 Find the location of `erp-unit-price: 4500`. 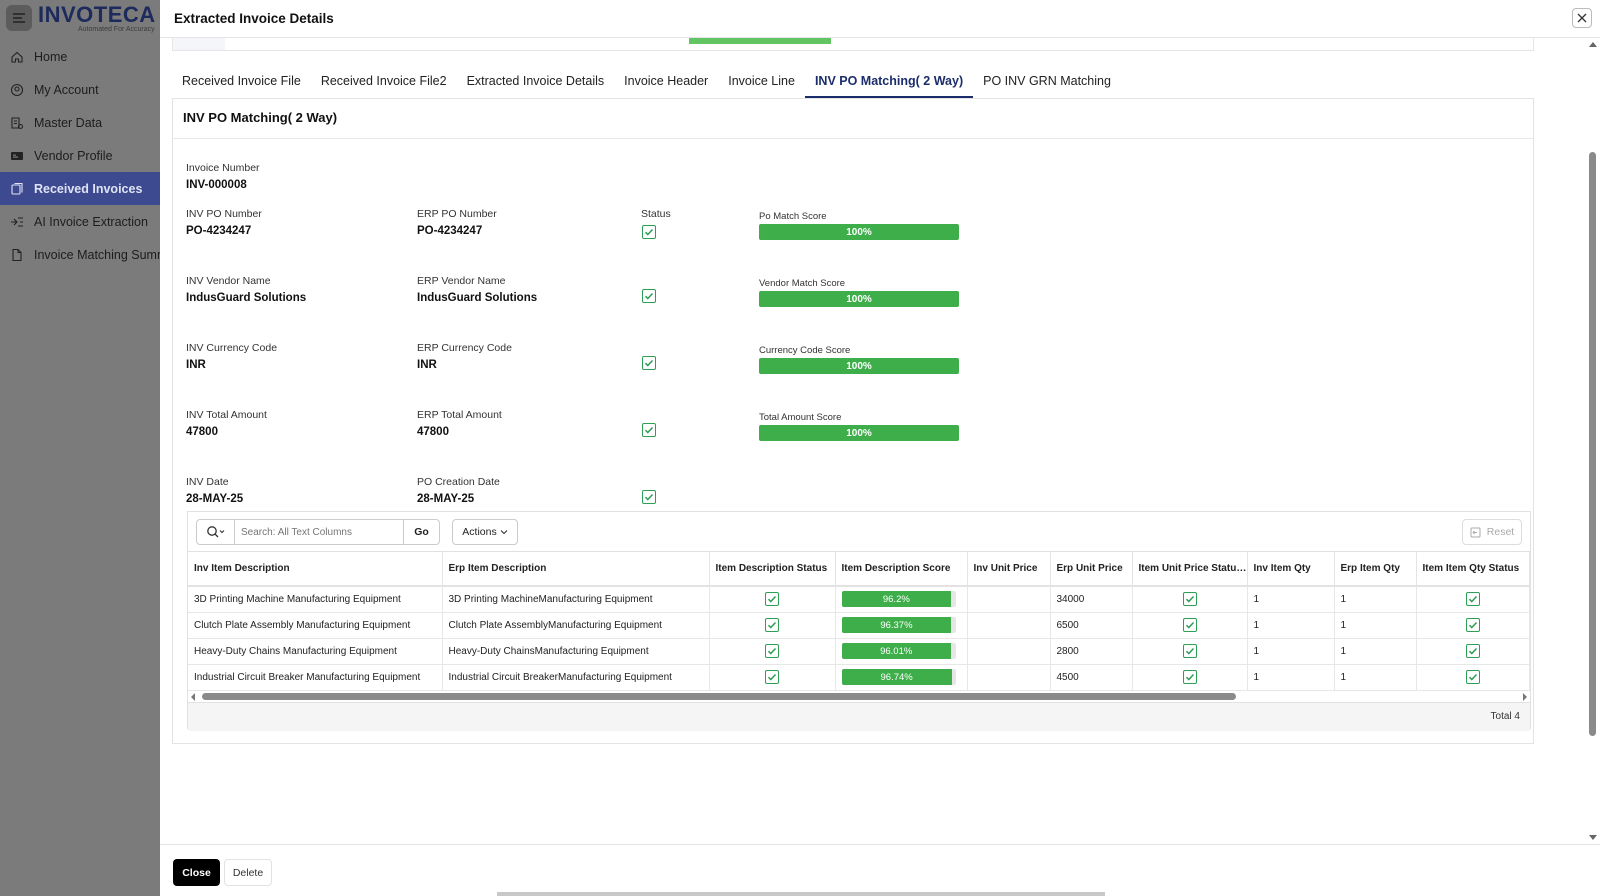

erp-unit-price: 4500 is located at coordinates (1091, 677).